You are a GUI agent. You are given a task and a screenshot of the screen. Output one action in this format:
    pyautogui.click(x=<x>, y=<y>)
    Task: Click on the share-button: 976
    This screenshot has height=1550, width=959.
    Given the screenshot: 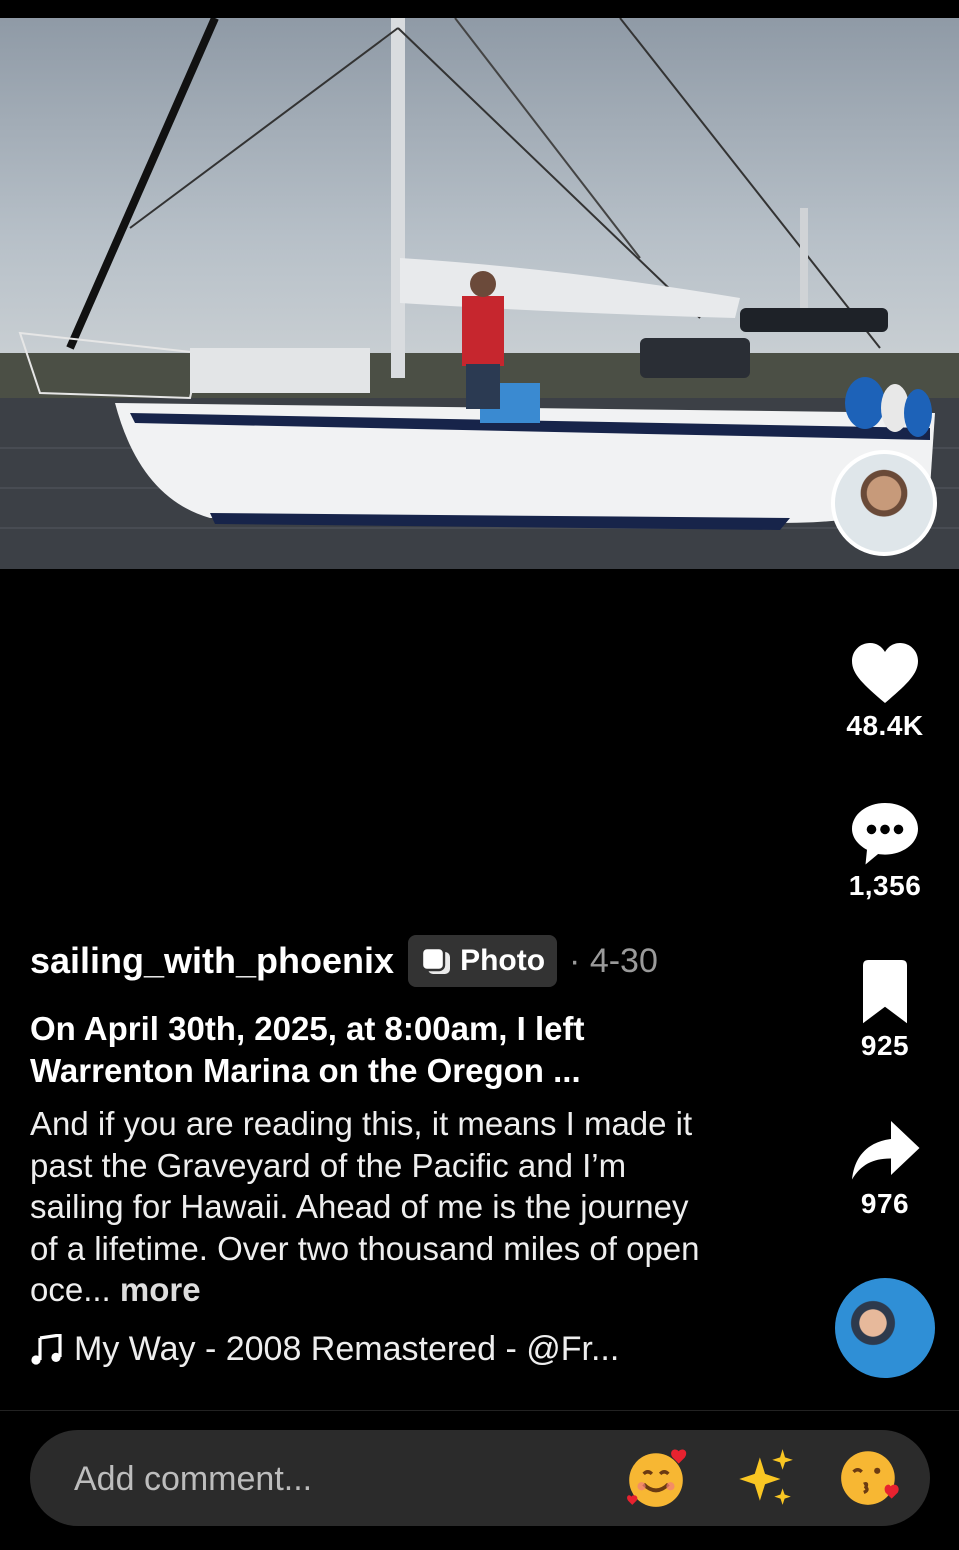 What is the action you would take?
    pyautogui.click(x=885, y=1169)
    